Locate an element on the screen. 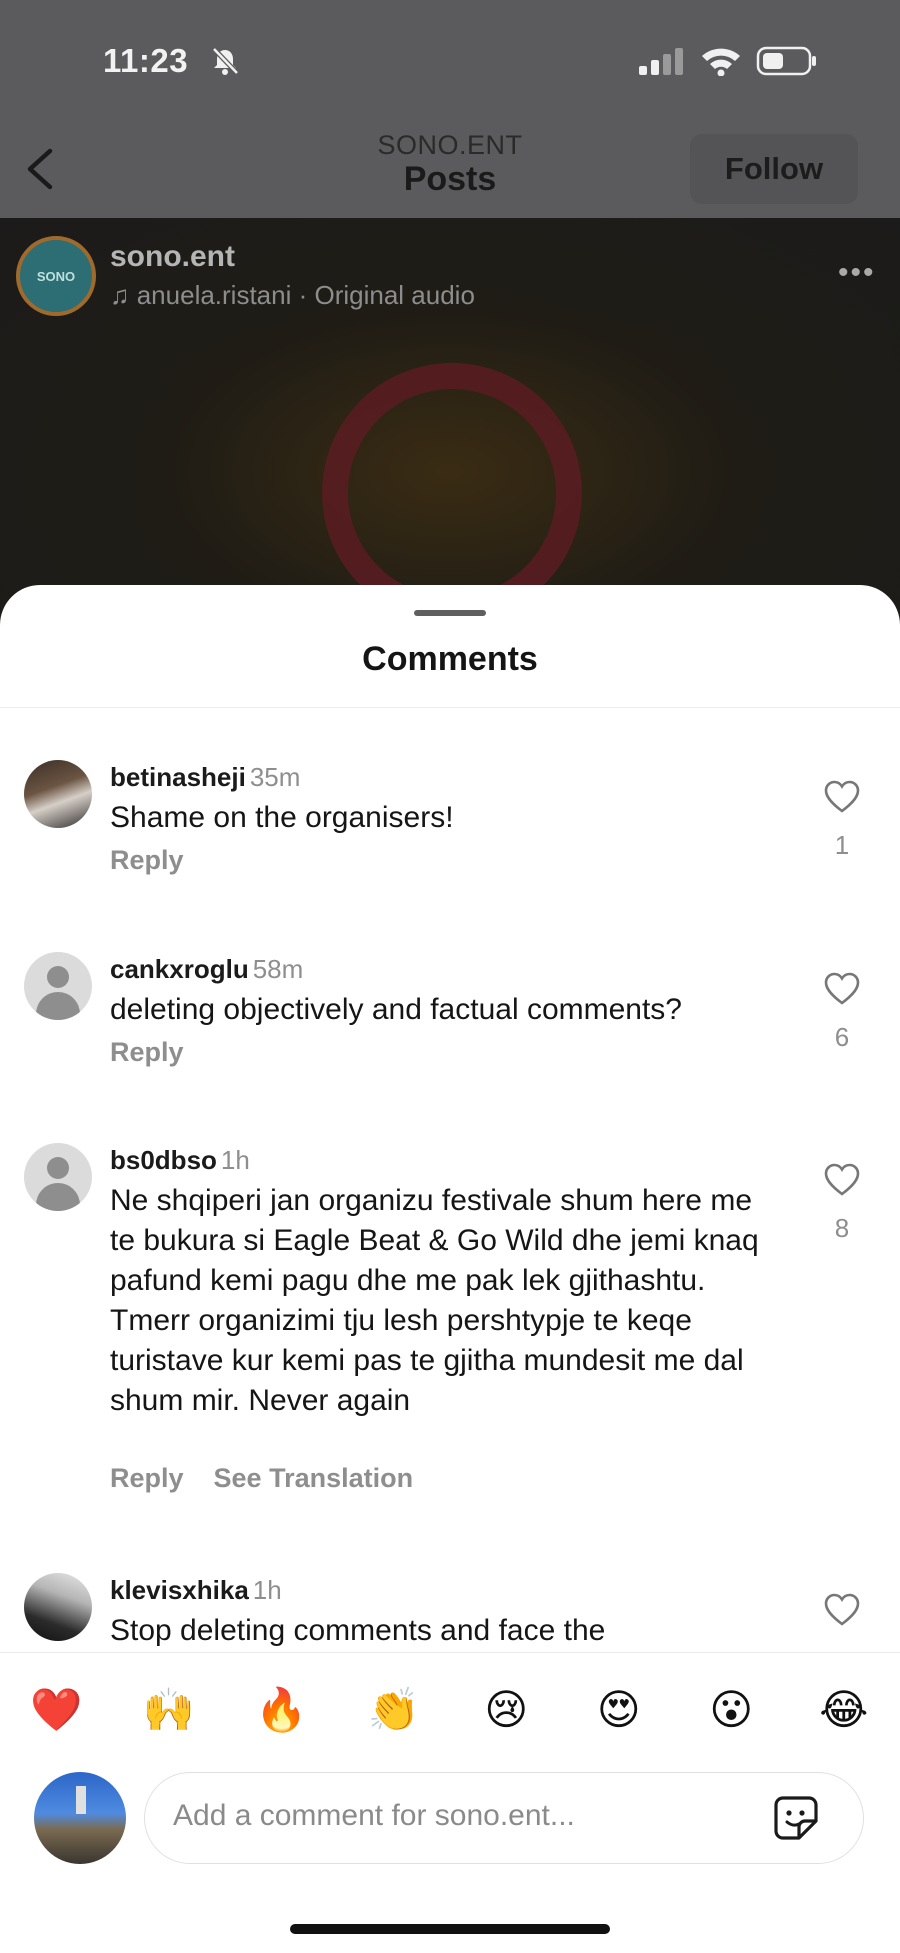 This screenshot has width=900, height=1953. emoji-quick-bar: ❤️ 🙌 🔥 👏 😢 😍 😮 😂 is located at coordinates (450, 1710).